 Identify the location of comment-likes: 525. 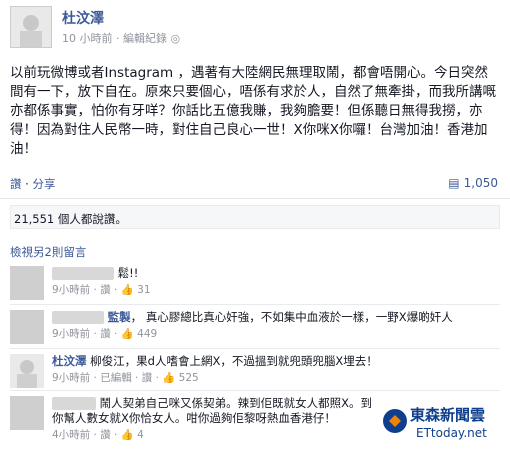
(188, 378).